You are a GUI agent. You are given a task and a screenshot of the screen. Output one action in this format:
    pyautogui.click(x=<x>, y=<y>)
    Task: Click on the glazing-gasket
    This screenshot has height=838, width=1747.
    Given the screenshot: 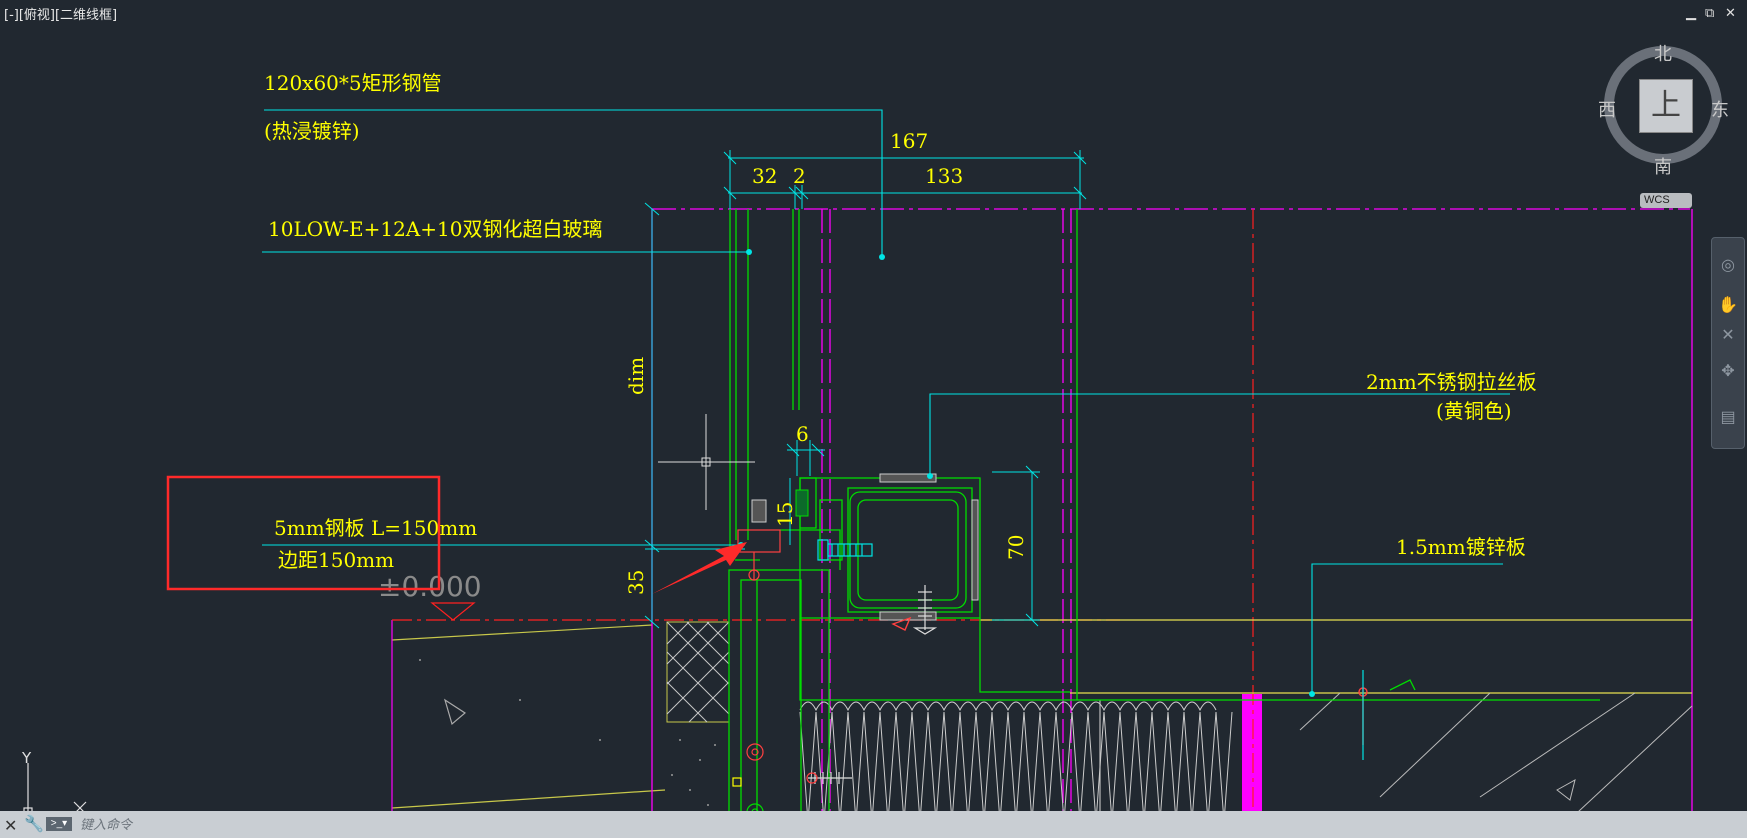 What is the action you would take?
    pyautogui.click(x=802, y=503)
    